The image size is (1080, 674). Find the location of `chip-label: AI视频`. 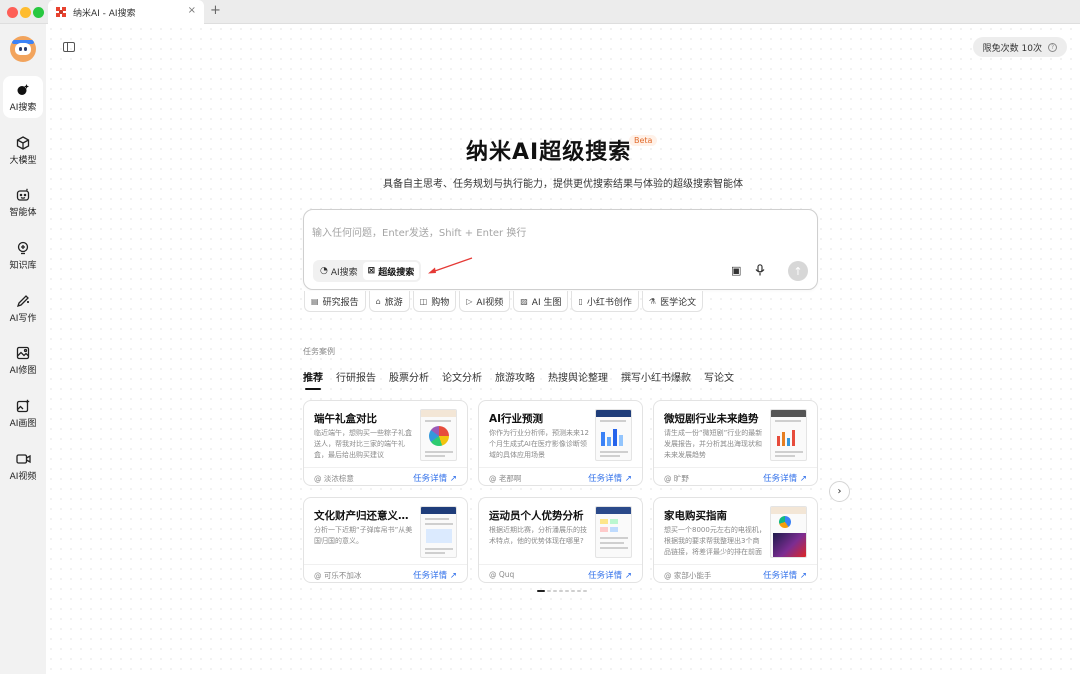

chip-label: AI视频 is located at coordinates (490, 302).